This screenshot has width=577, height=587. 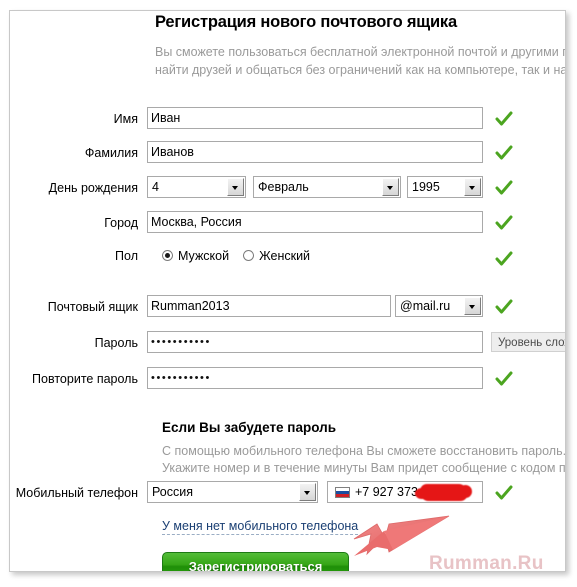 I want to click on gender-male-radio, so click(x=167, y=255).